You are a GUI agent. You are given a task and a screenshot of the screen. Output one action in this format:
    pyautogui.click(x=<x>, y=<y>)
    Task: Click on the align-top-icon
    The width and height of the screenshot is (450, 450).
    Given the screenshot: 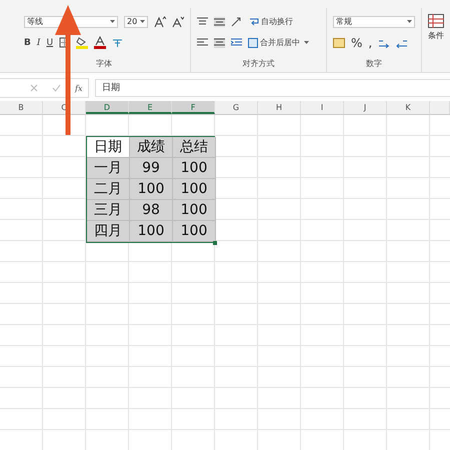 What is the action you would take?
    pyautogui.click(x=202, y=21)
    